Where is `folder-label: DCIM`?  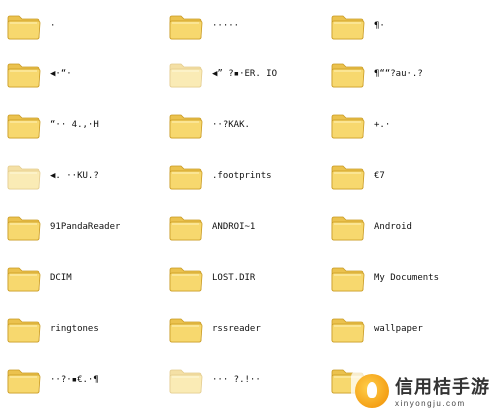
folder-label: DCIM is located at coordinates (61, 278).